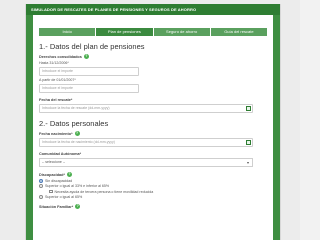 The width and height of the screenshot is (320, 240). I want to click on disability-option-65: Superior o igual al 65%, so click(153, 197).